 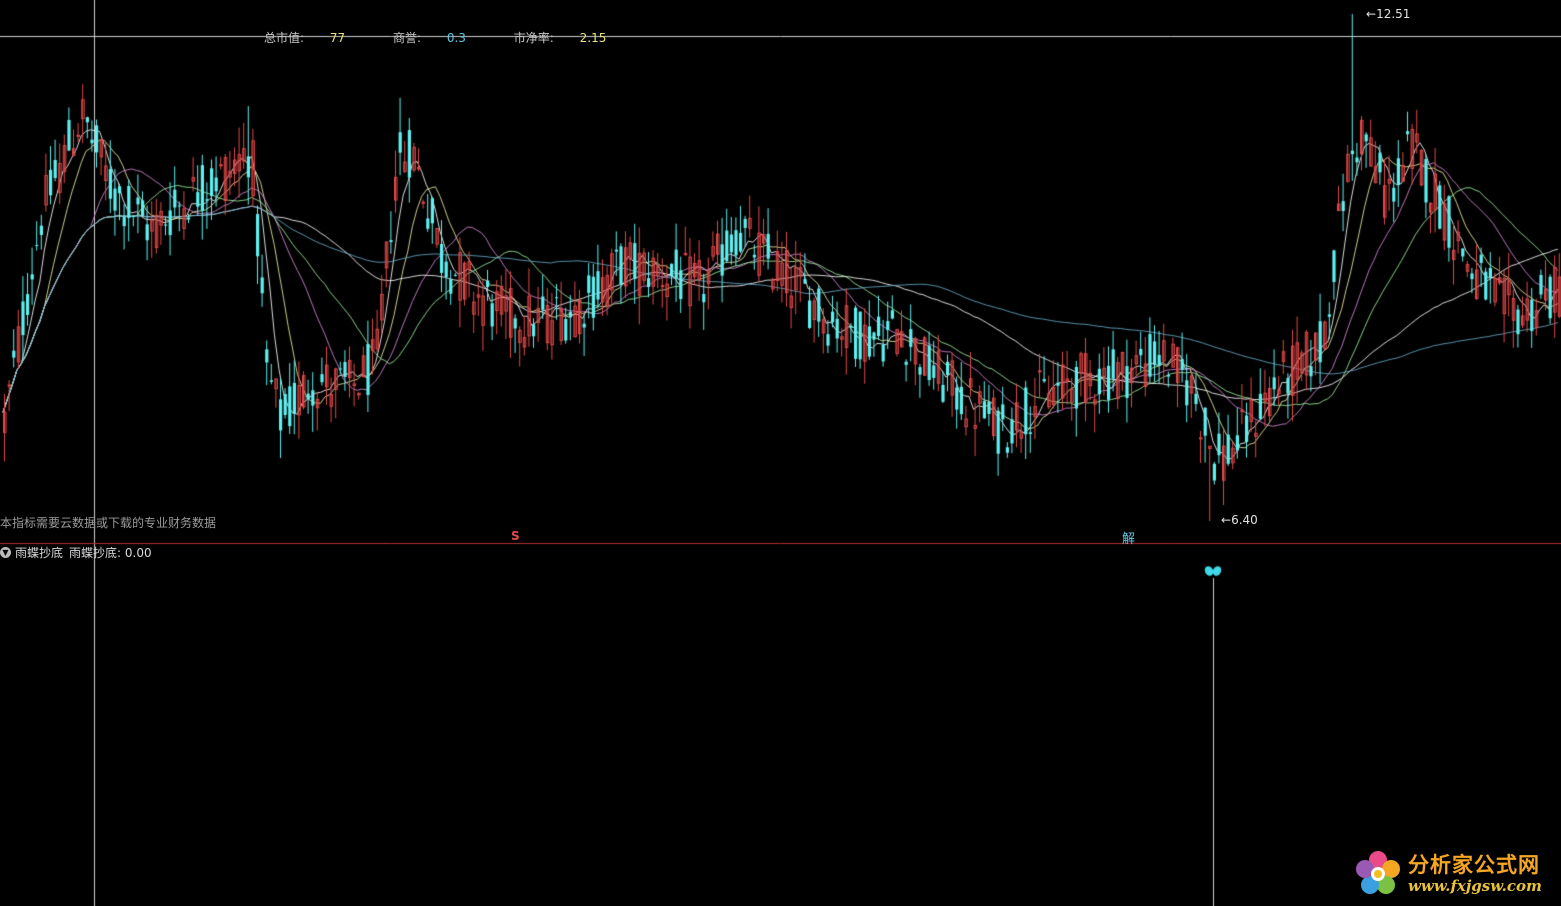 I want to click on high-price-value: 12.51, so click(x=1393, y=14).